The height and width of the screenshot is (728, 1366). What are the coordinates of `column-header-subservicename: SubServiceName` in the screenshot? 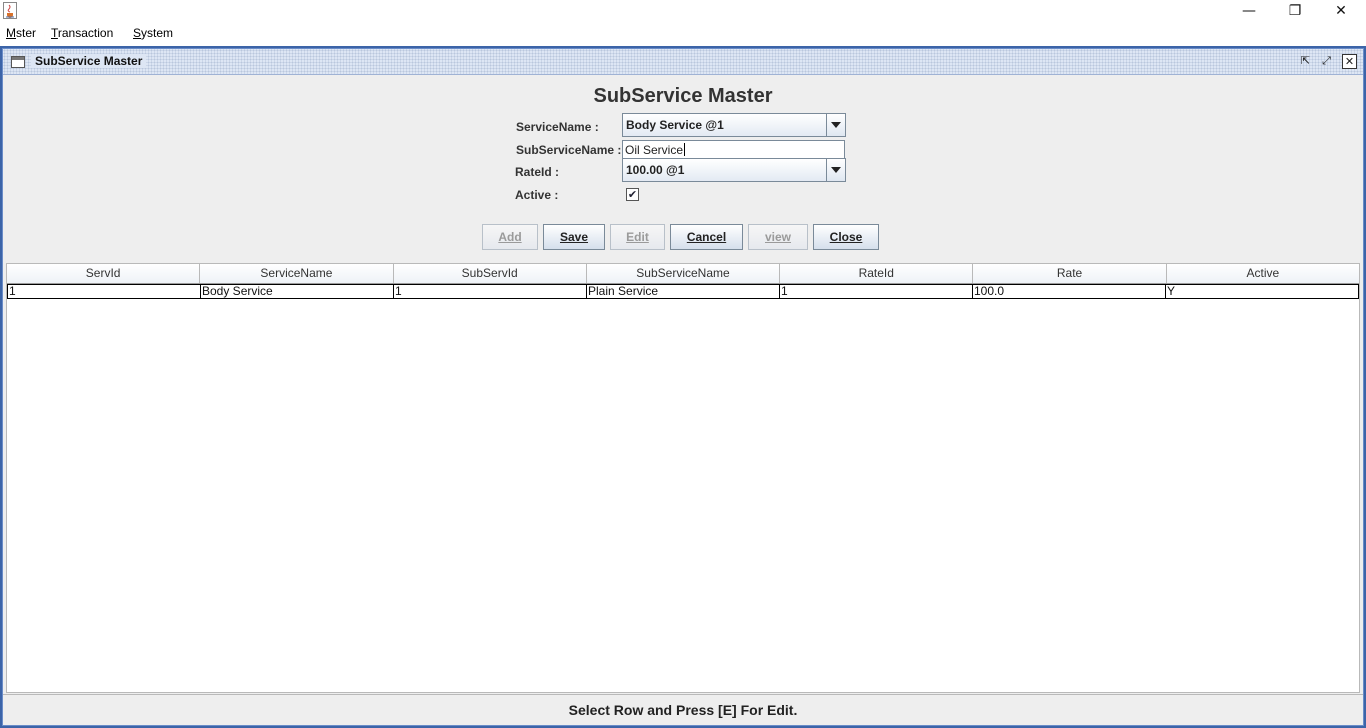 It's located at (684, 273).